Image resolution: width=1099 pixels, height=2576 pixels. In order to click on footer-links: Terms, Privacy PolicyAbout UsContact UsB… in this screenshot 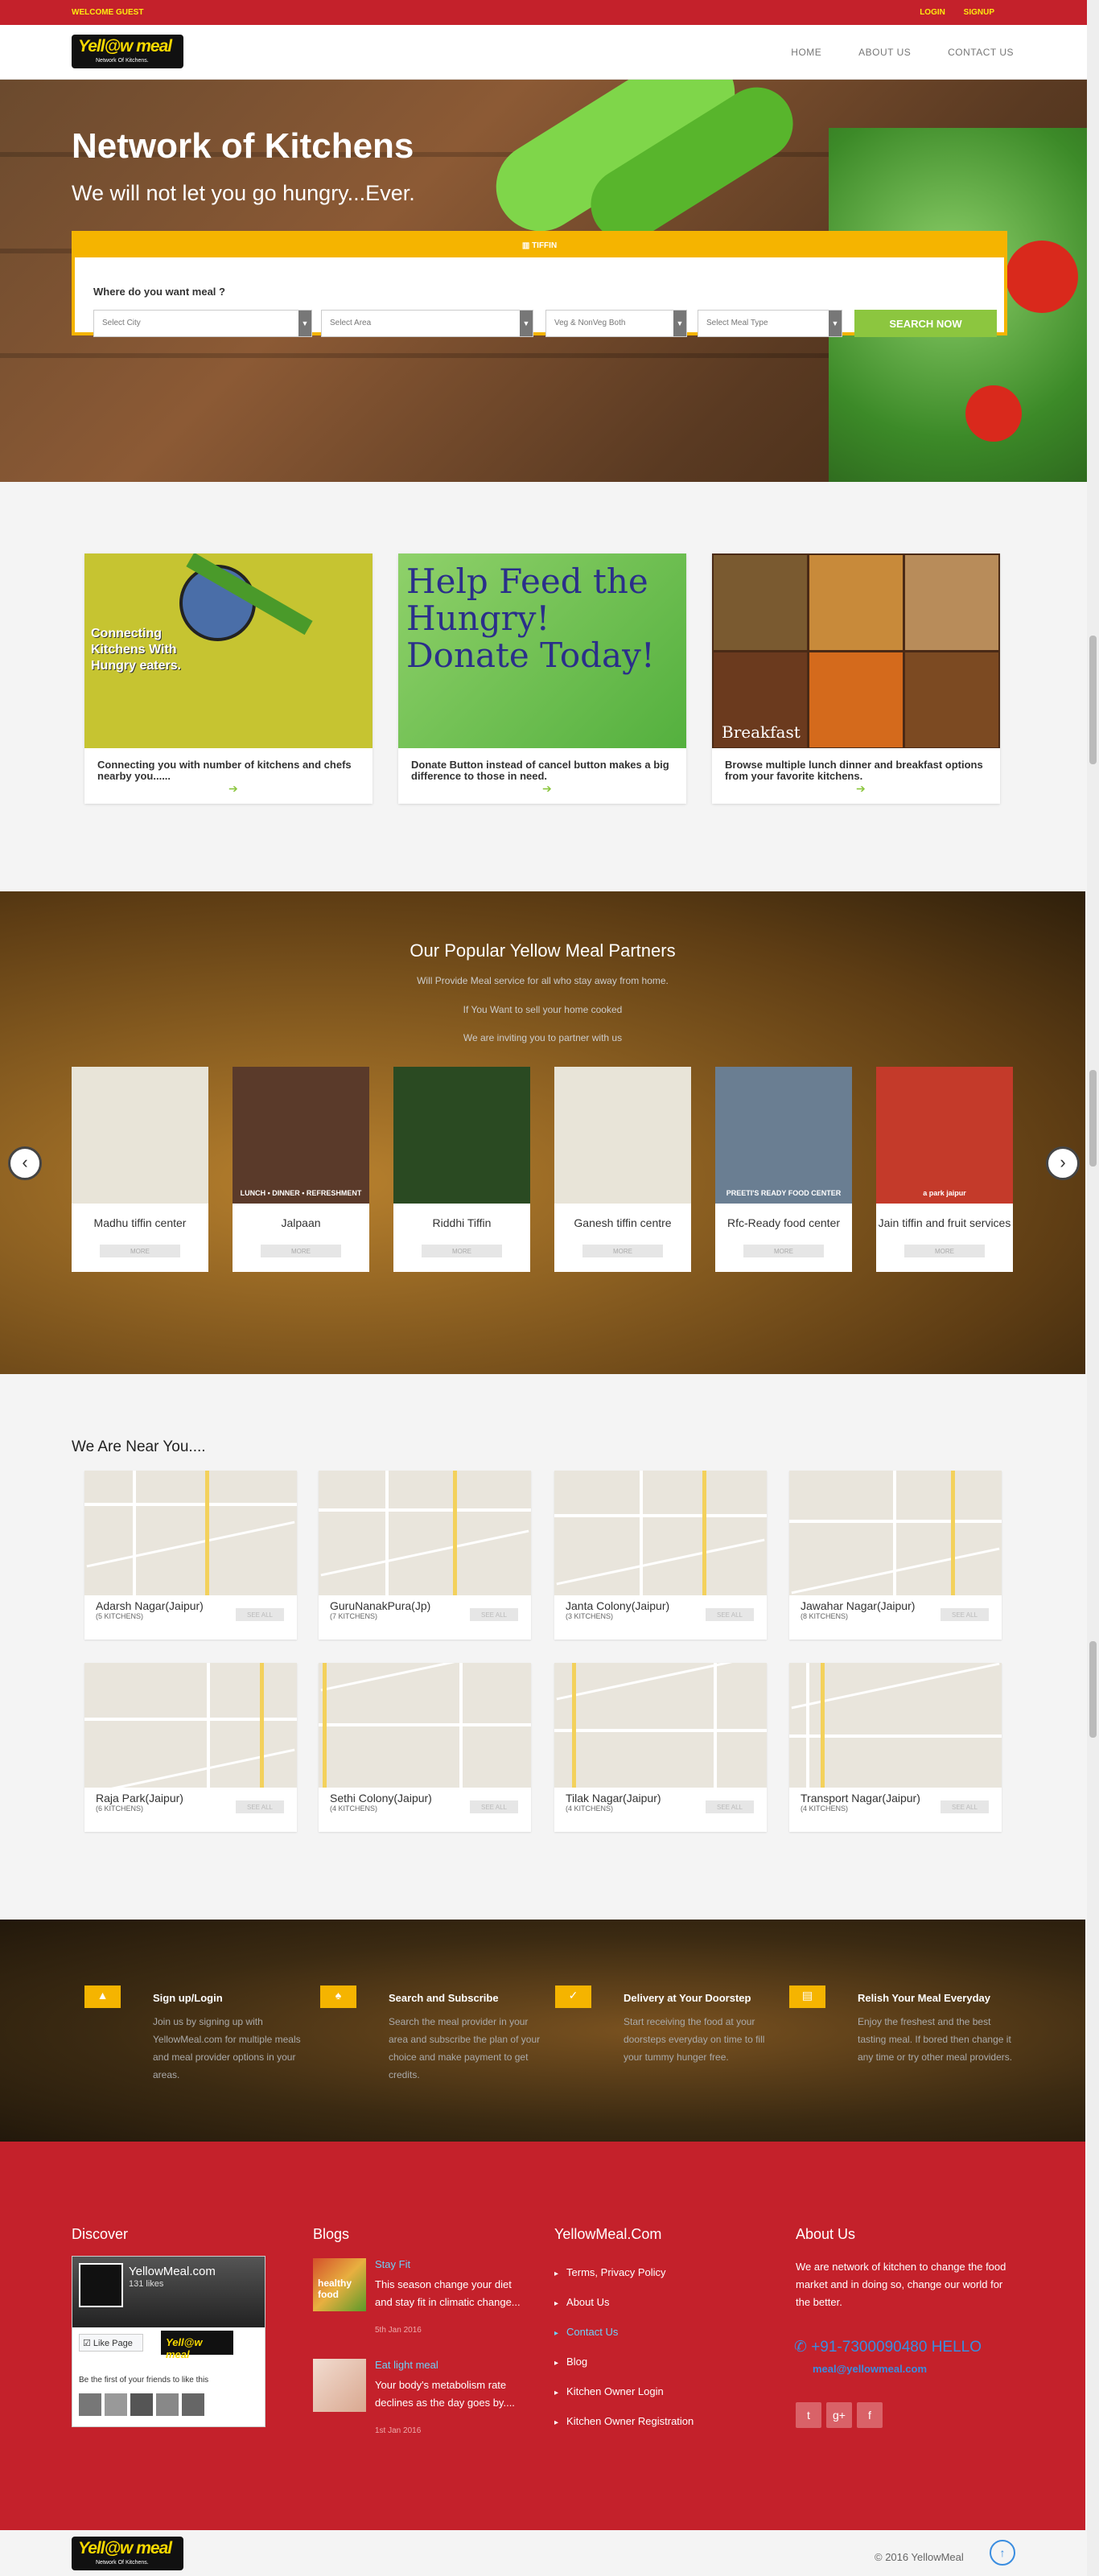, I will do `click(624, 2347)`.